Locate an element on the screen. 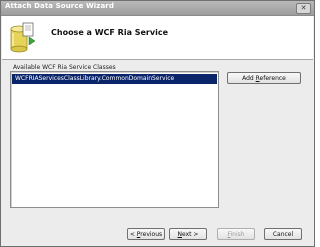 This screenshot has height=247, width=320. button-label-post: Cancel is located at coordinates (283, 234).